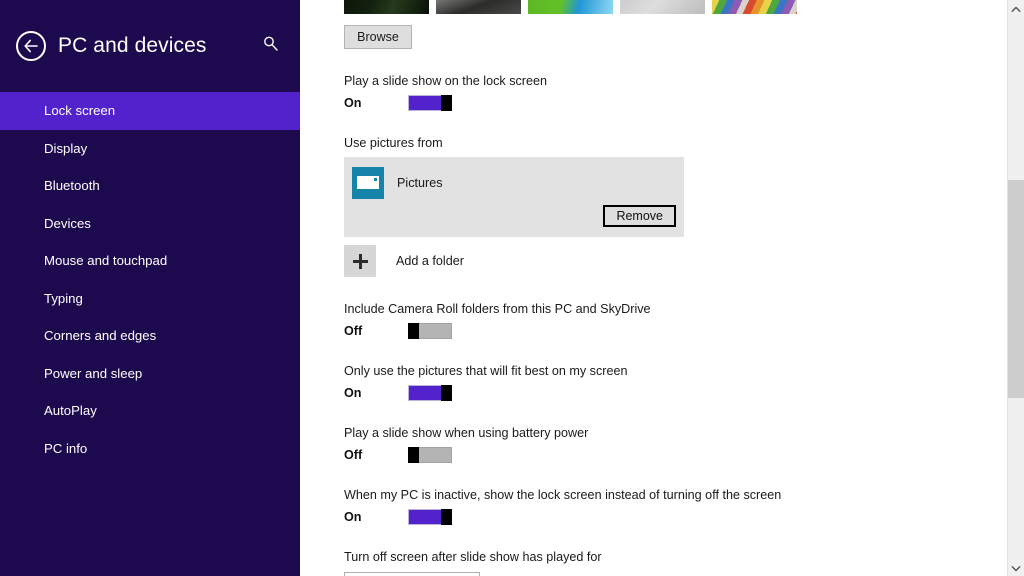 This screenshot has height=576, width=1024. I want to click on setting-label: Use pictures from, so click(393, 143).